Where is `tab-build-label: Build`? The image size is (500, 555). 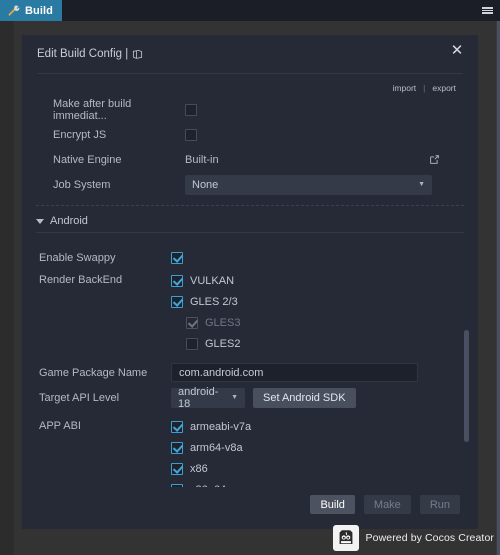
tab-build-label: Build is located at coordinates (39, 10).